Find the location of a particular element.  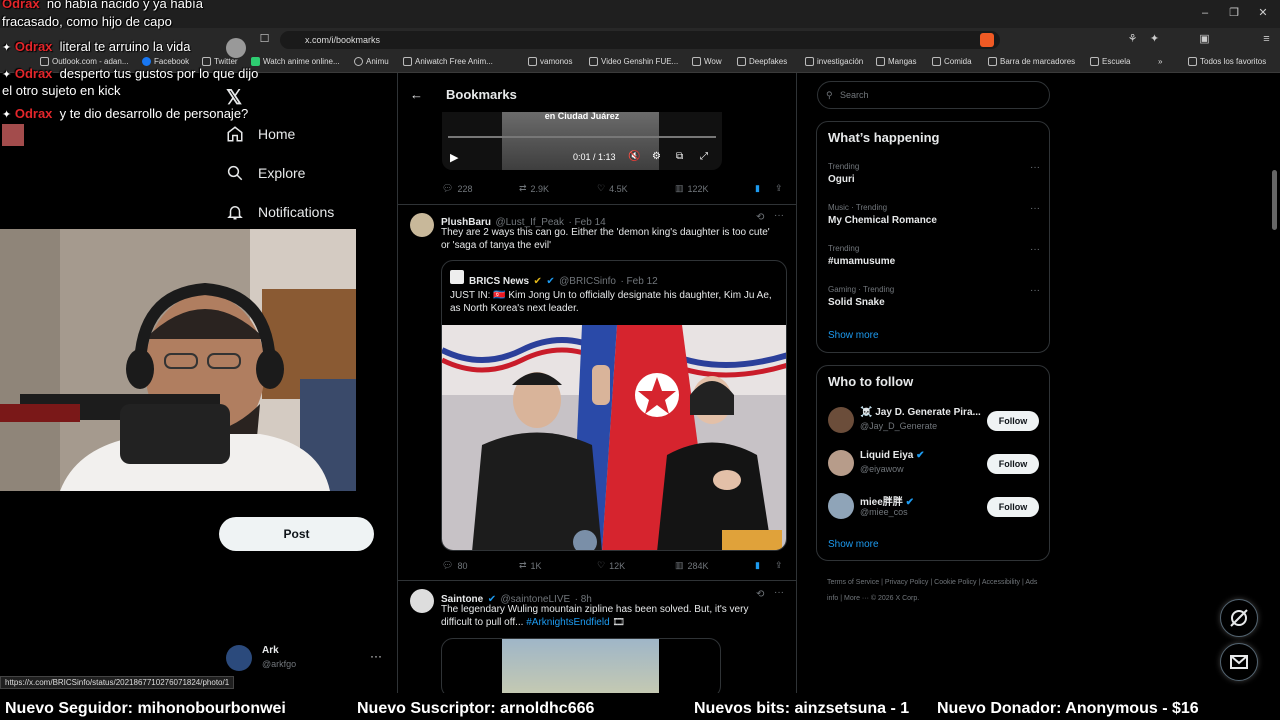

quote-handle: @BRICSinfo is located at coordinates (587, 281).